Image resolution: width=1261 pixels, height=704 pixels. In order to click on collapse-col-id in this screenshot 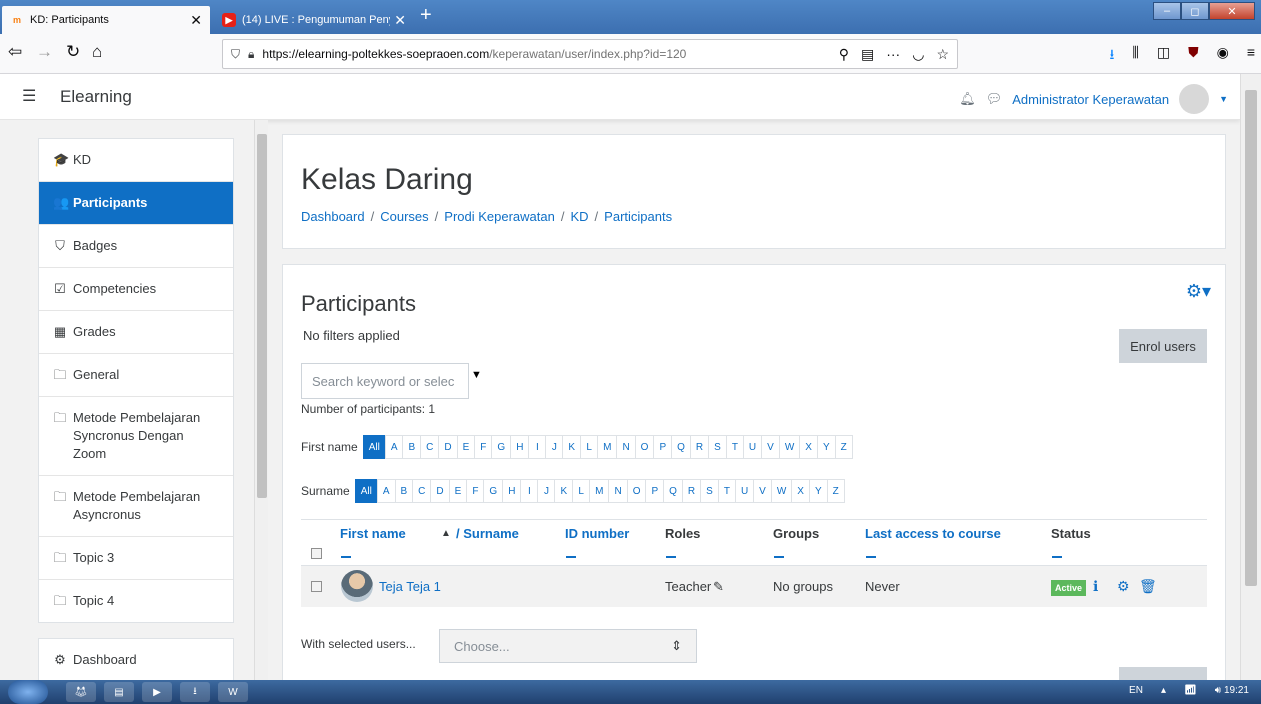, I will do `click(571, 557)`.